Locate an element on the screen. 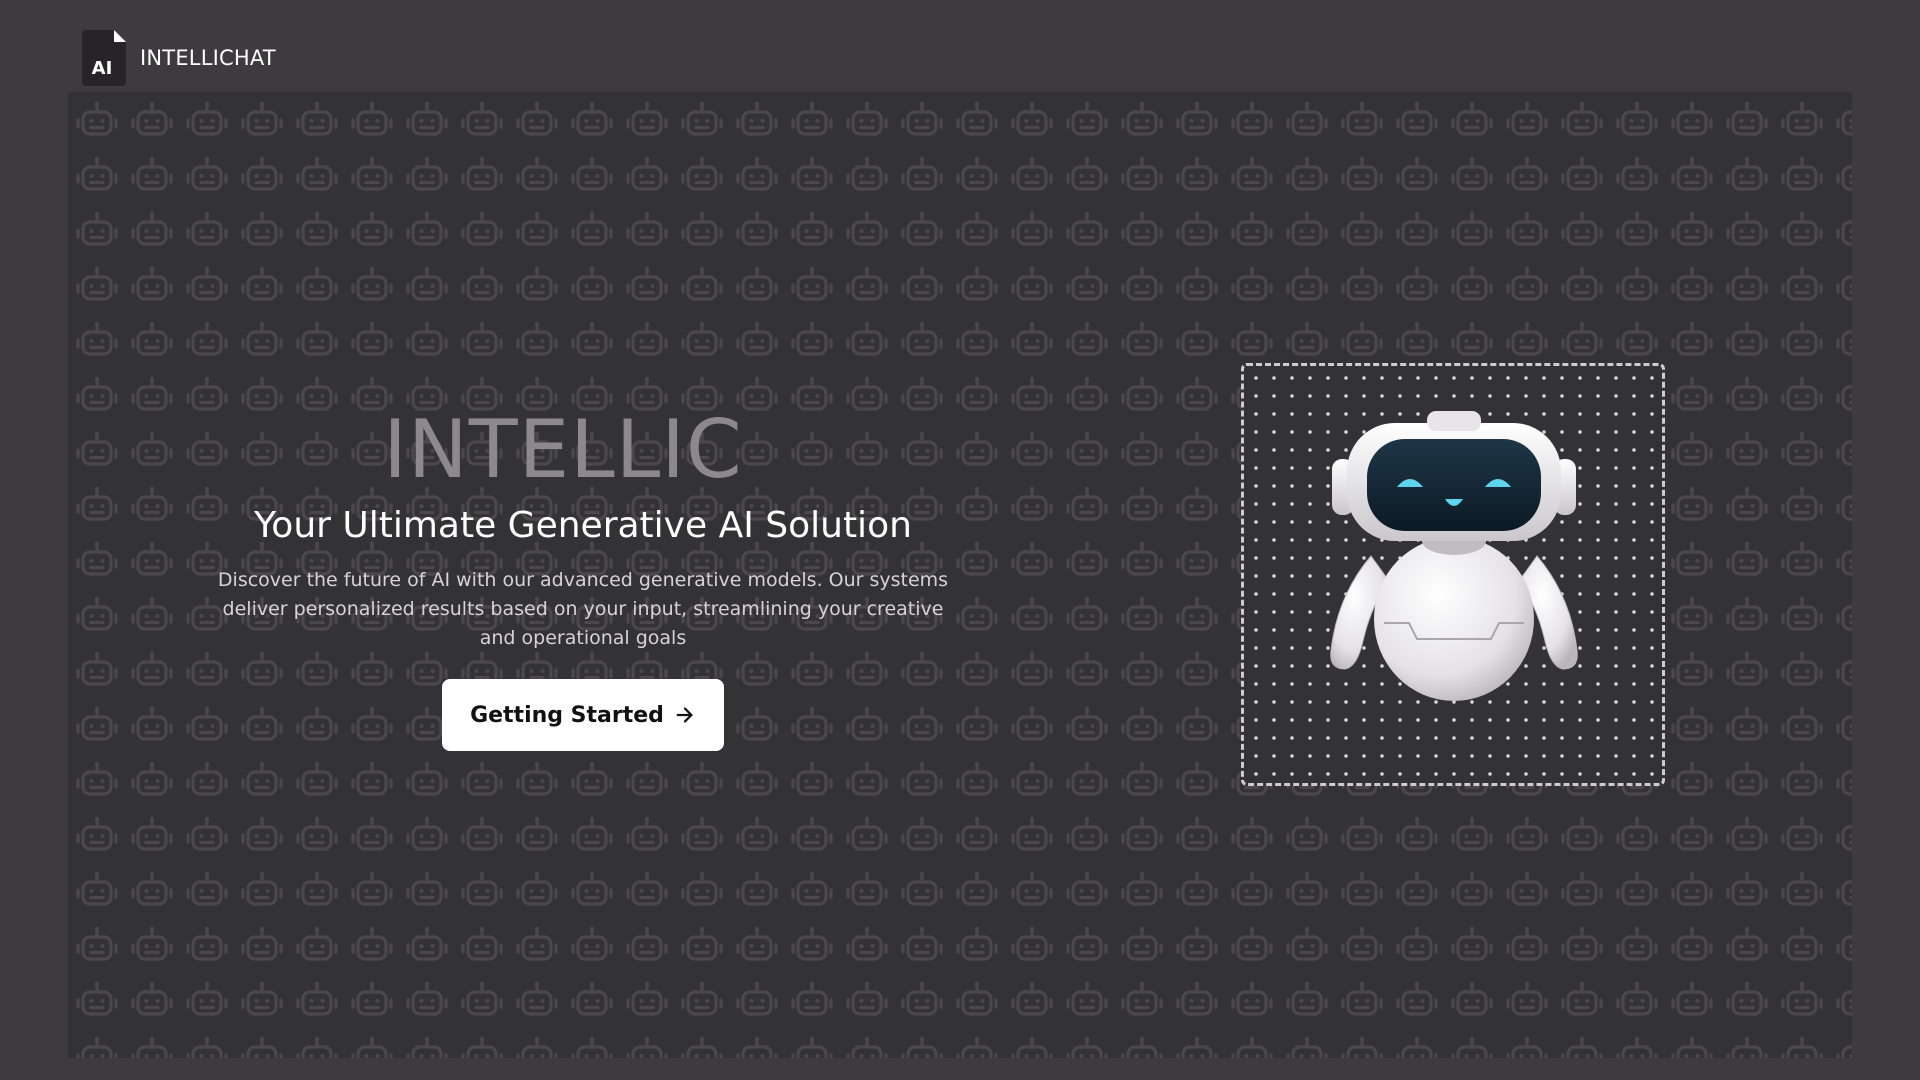 The width and height of the screenshot is (1920, 1080). hero-title: INTELLIC is located at coordinates (563, 449).